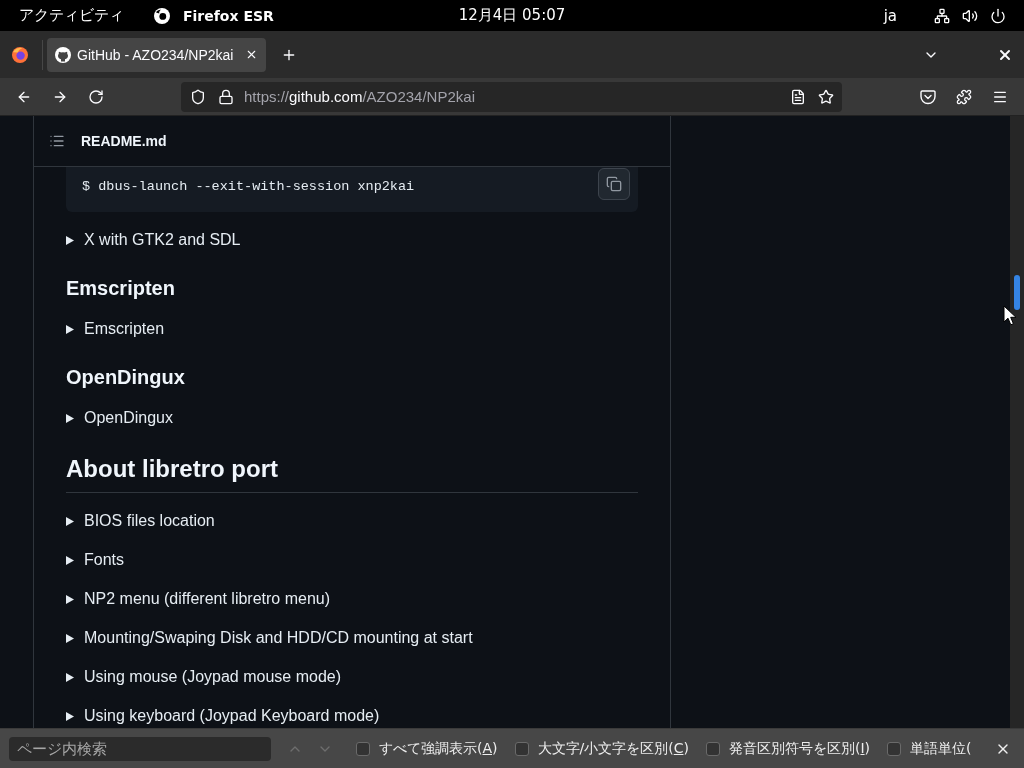  Describe the element at coordinates (226, 96) in the screenshot. I see `lock-icon` at that location.